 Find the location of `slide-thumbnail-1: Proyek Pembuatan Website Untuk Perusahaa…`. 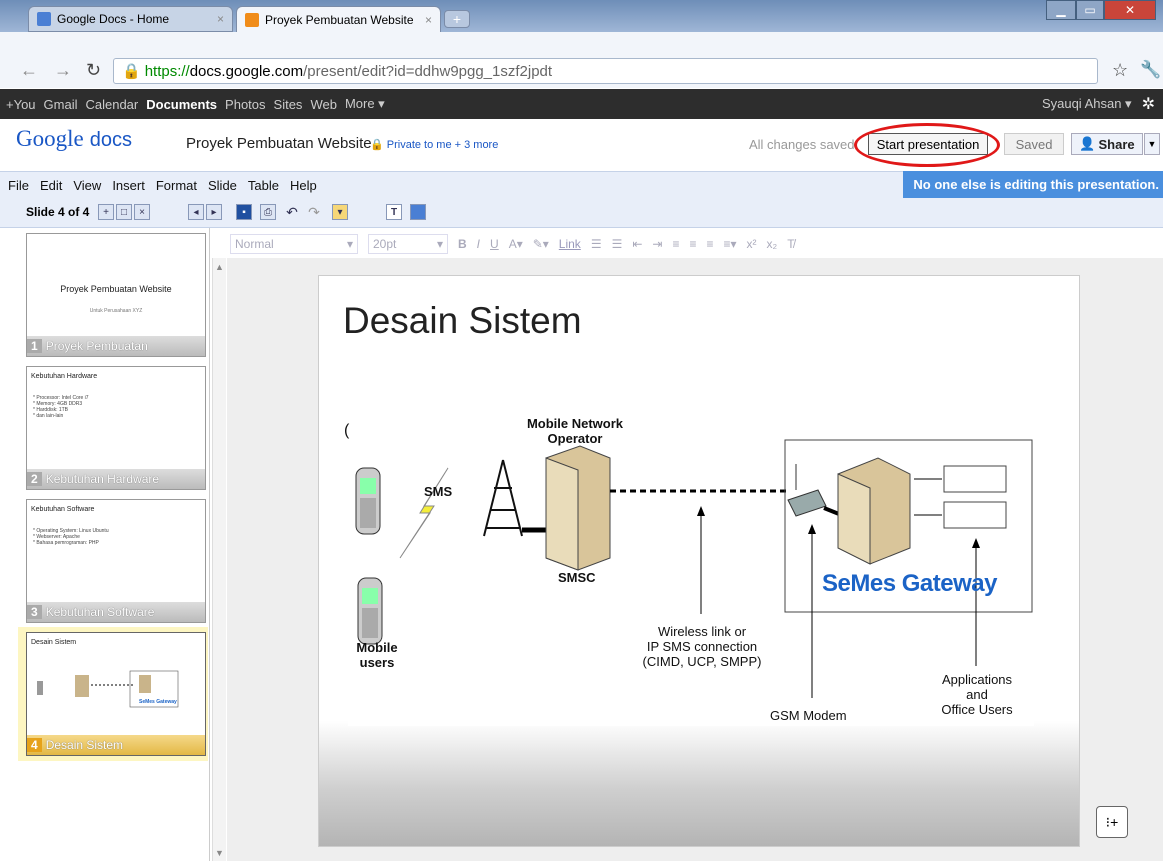

slide-thumbnail-1: Proyek Pembuatan Website Untuk Perusahaa… is located at coordinates (116, 295).